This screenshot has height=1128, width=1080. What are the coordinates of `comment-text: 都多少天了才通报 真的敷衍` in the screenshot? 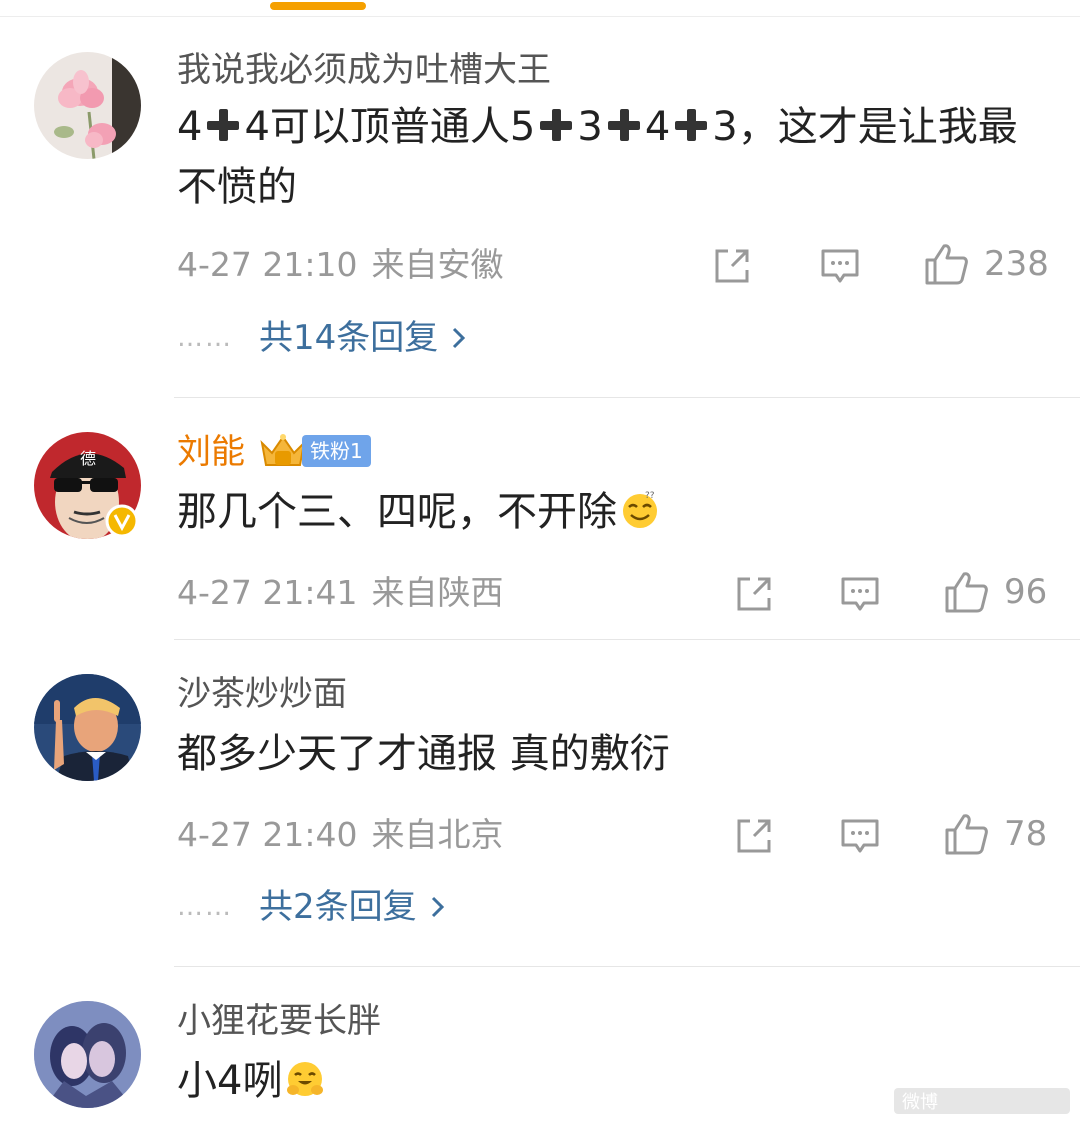 It's located at (423, 754).